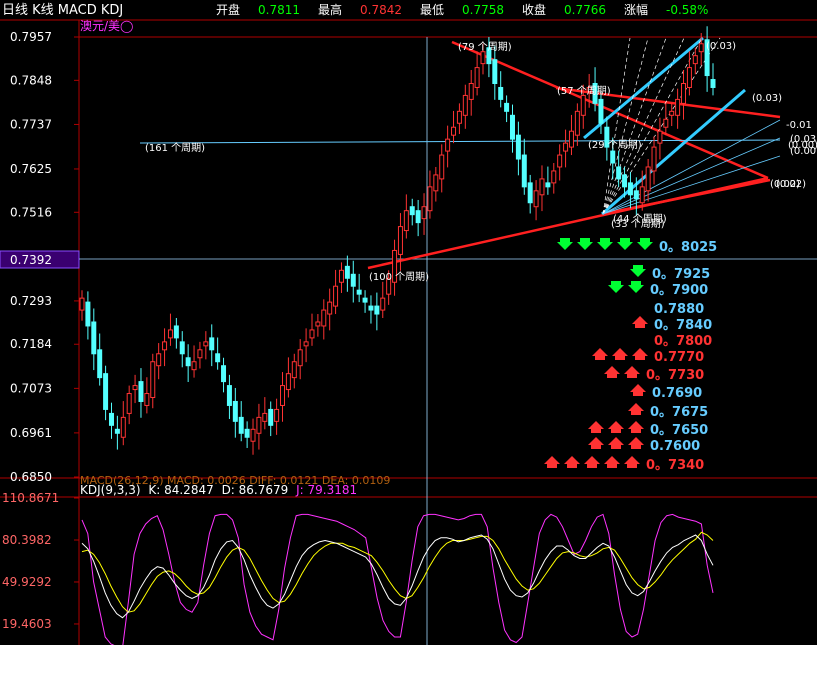 The width and height of the screenshot is (817, 684). I want to click on header-value: 0.7758, so click(483, 10).